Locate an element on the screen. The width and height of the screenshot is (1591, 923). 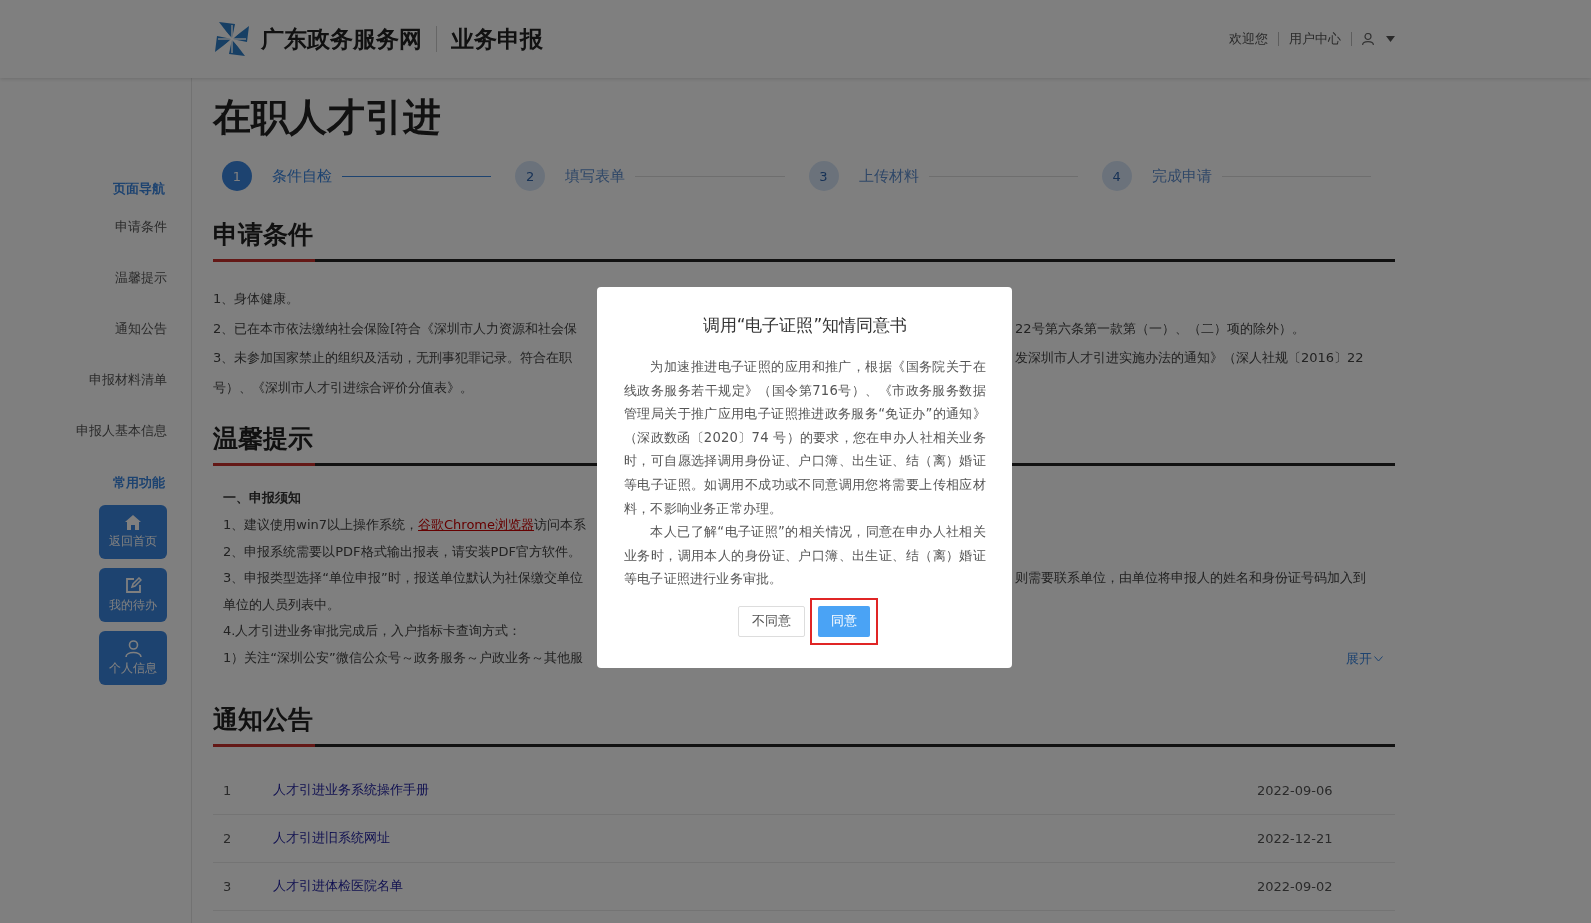
nav-item: 通知公告 is located at coordinates (141, 329).